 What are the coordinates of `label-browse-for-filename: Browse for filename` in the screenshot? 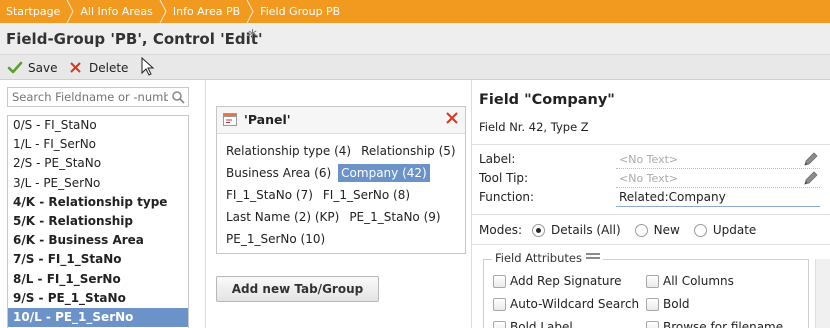 It's located at (723, 324).